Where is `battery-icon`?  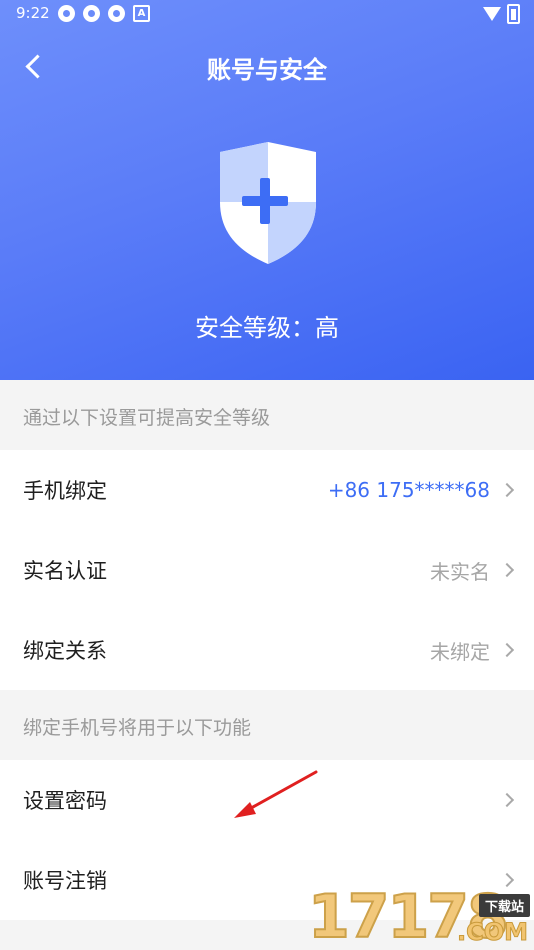 battery-icon is located at coordinates (513, 14).